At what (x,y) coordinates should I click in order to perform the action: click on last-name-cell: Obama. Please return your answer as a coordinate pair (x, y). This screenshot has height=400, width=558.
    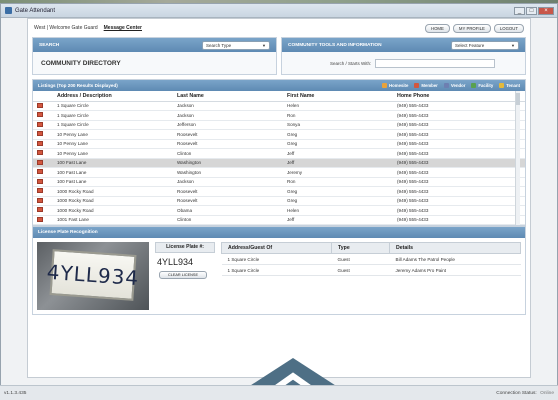
    Looking at the image, I should click on (232, 210).